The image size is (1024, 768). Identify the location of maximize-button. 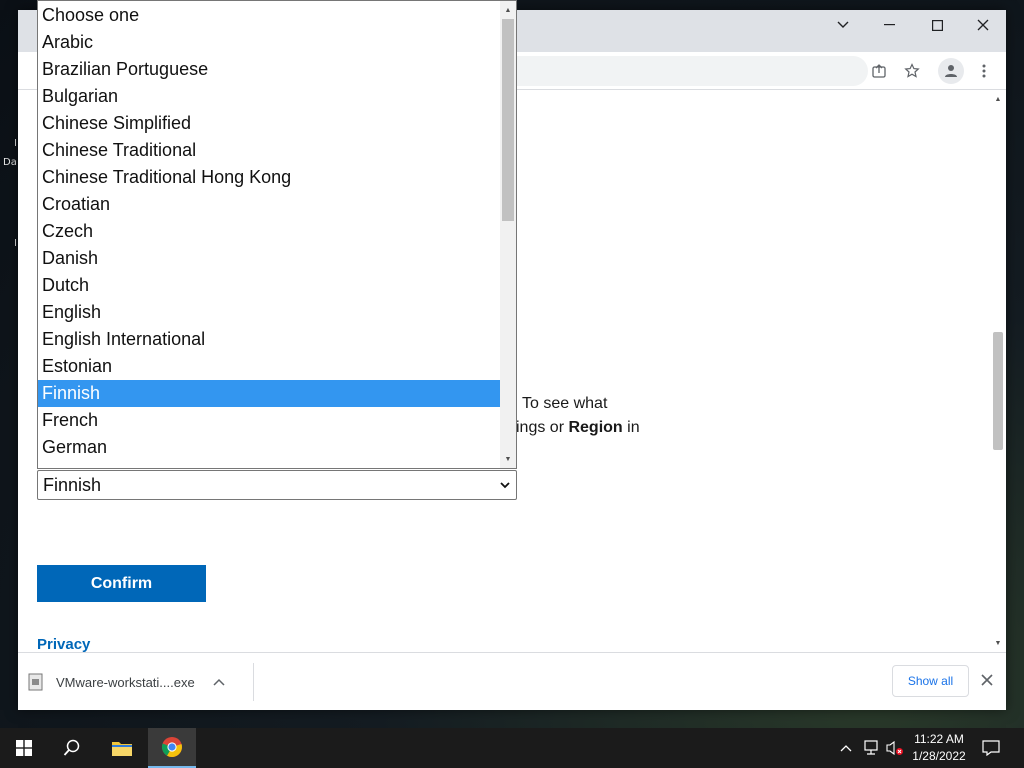
(937, 25).